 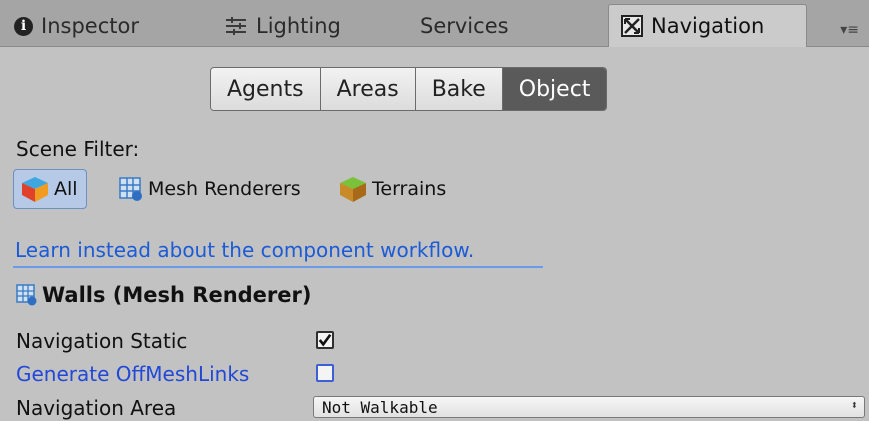 I want to click on tab-services: Services, so click(x=464, y=26).